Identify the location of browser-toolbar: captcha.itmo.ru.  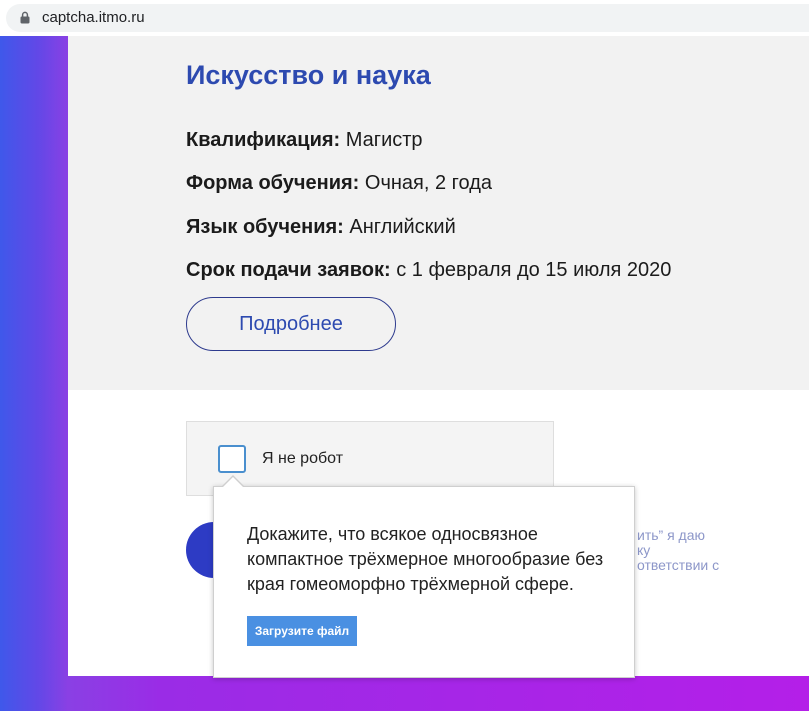
(404, 18).